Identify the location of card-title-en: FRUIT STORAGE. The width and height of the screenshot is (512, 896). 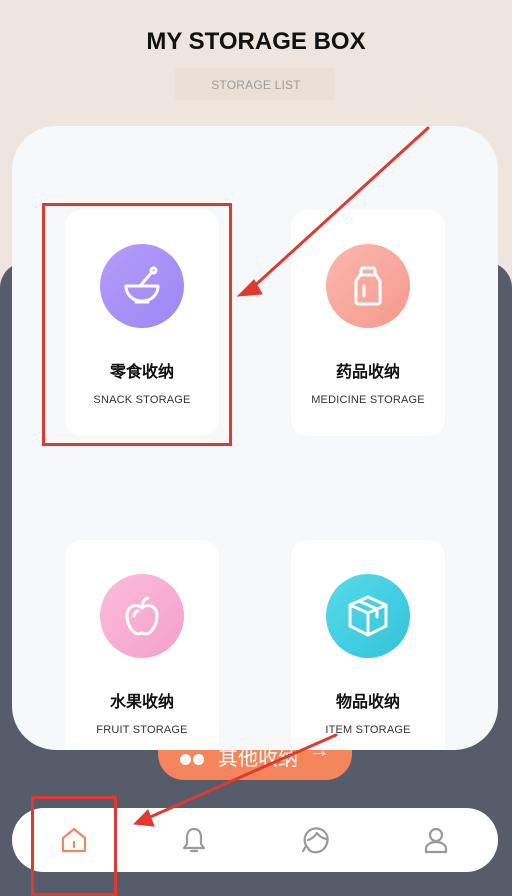
(142, 730).